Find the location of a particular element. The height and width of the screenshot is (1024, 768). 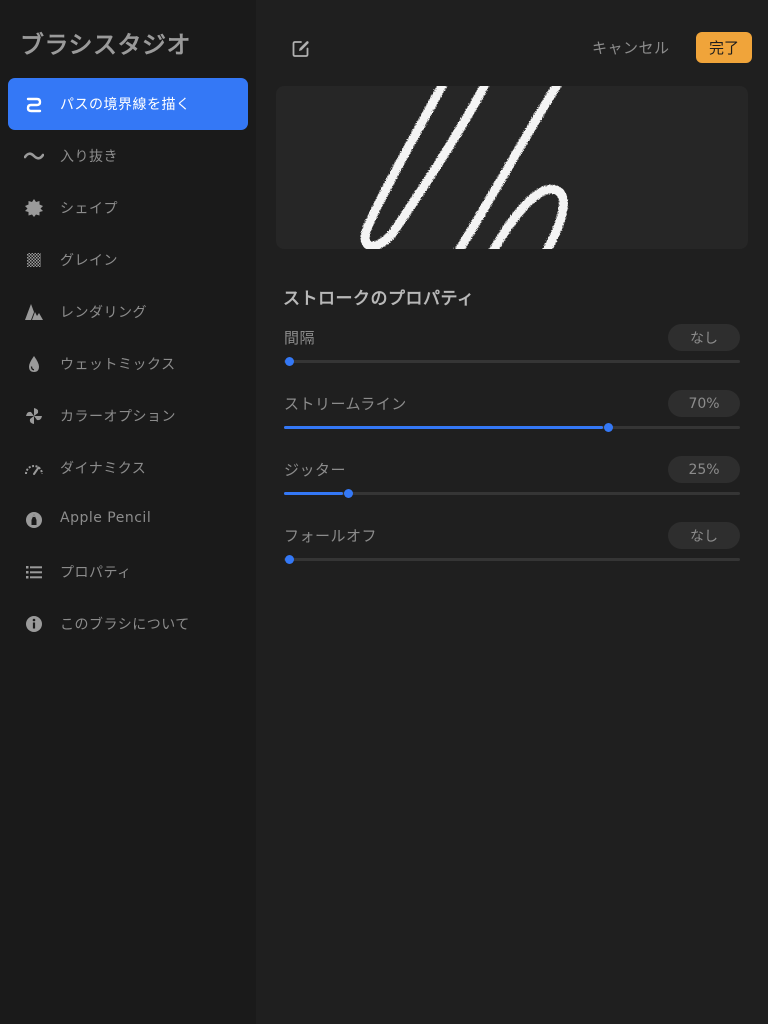

sidebar-item-color-options: カラーオプション is located at coordinates (128, 416).